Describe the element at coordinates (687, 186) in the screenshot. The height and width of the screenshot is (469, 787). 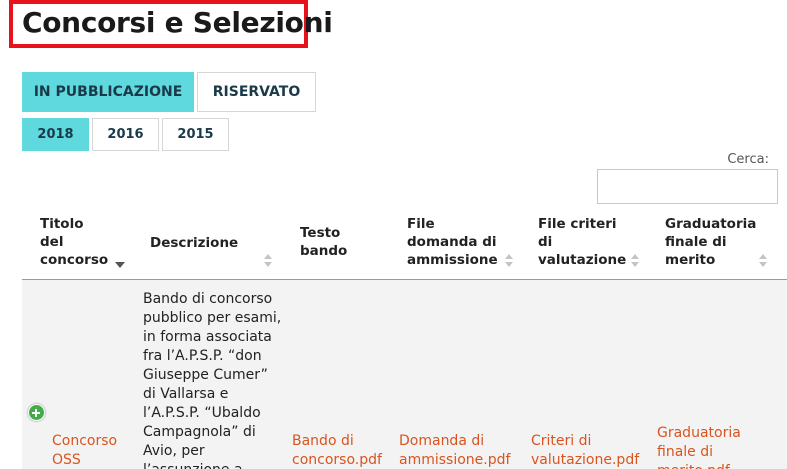
I see `search-input` at that location.